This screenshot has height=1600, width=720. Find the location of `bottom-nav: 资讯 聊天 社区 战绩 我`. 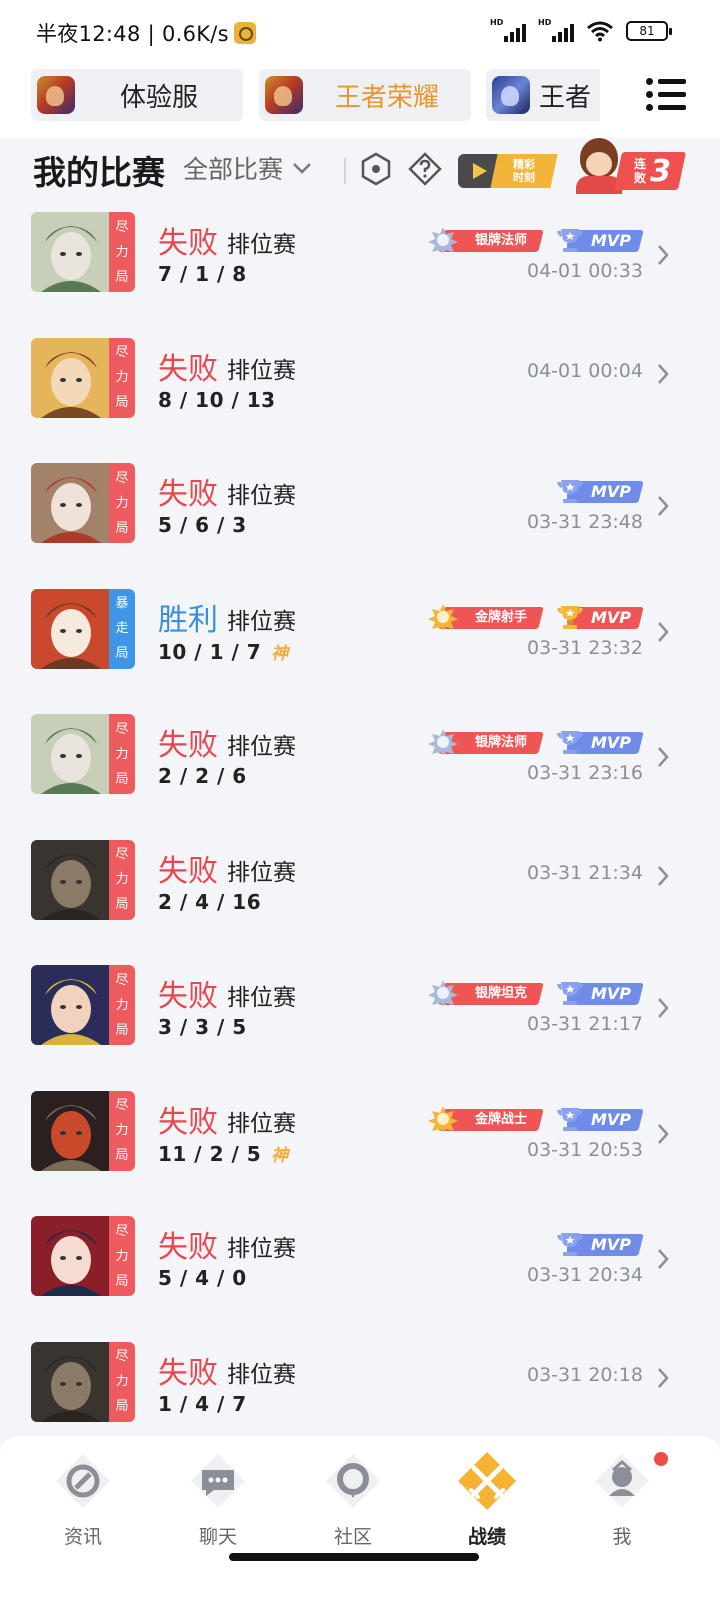

bottom-nav: 资讯 聊天 社区 战绩 我 is located at coordinates (360, 1518).